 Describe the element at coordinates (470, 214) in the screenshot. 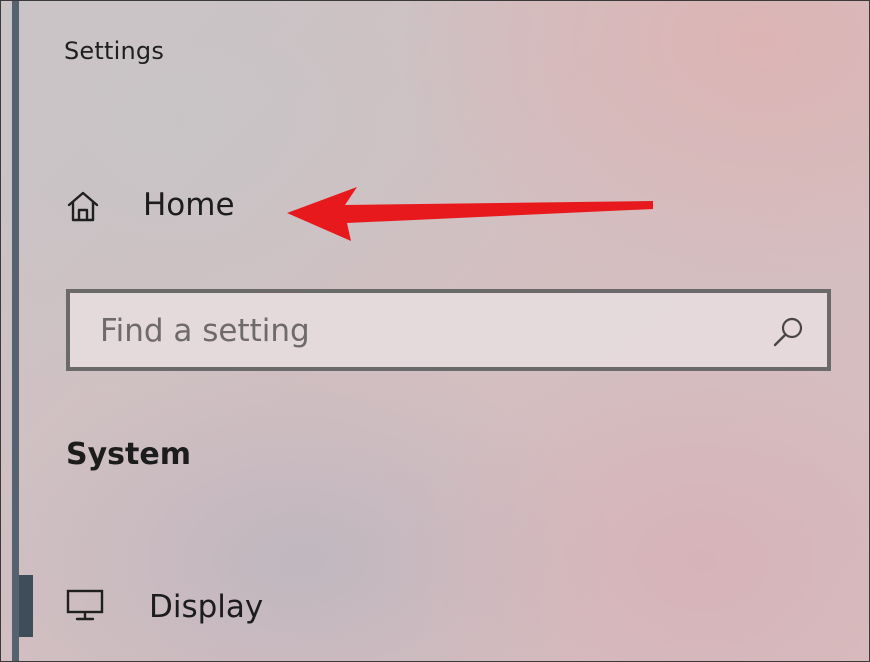

I see `red-arrow-annotation` at that location.